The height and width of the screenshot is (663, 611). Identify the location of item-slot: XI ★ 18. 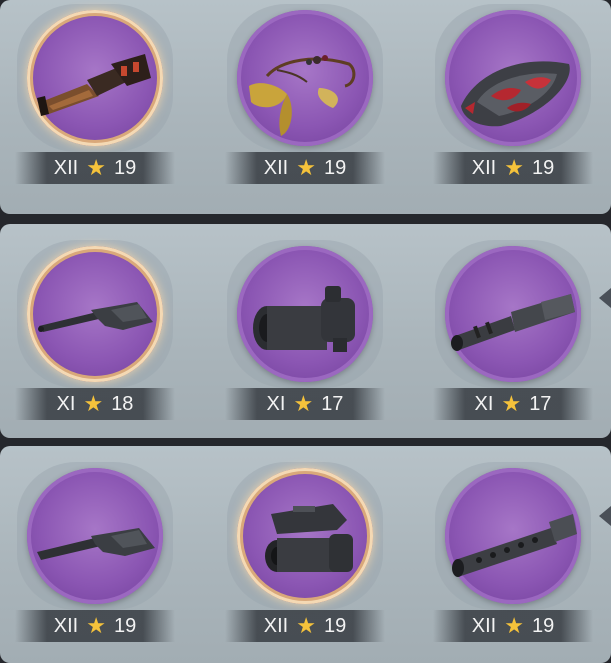
(95, 333).